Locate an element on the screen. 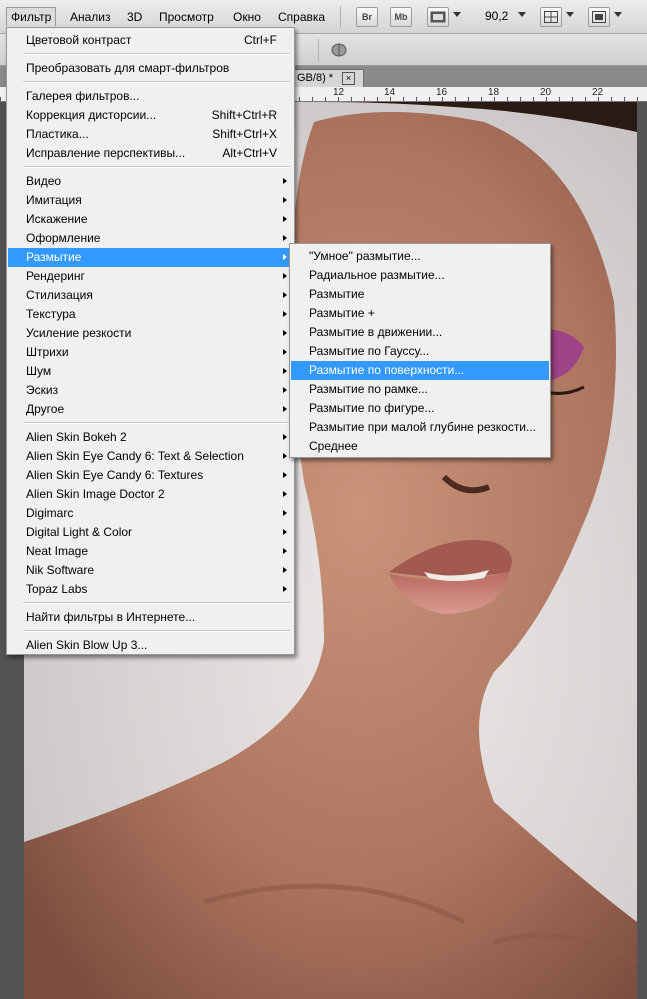 The image size is (647, 999). menu-item-image-doctor: Alien Skin Image Doctor 2 is located at coordinates (150, 494).